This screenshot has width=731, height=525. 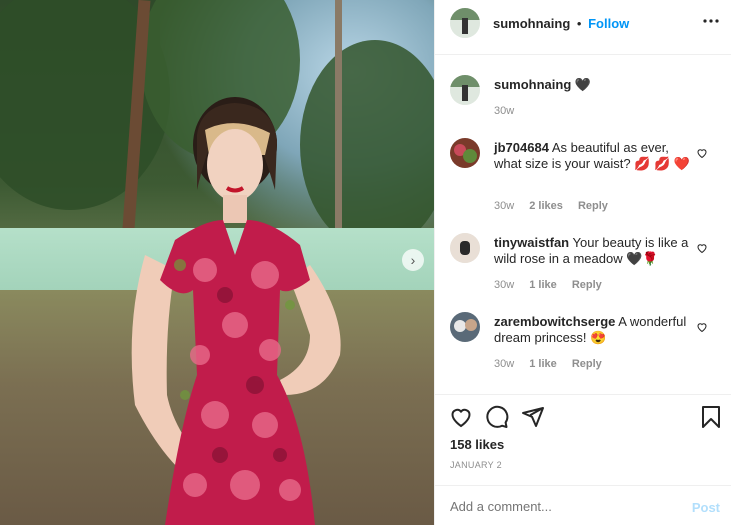 I want to click on header-user-line: sumohnaing • Follow, so click(x=561, y=23).